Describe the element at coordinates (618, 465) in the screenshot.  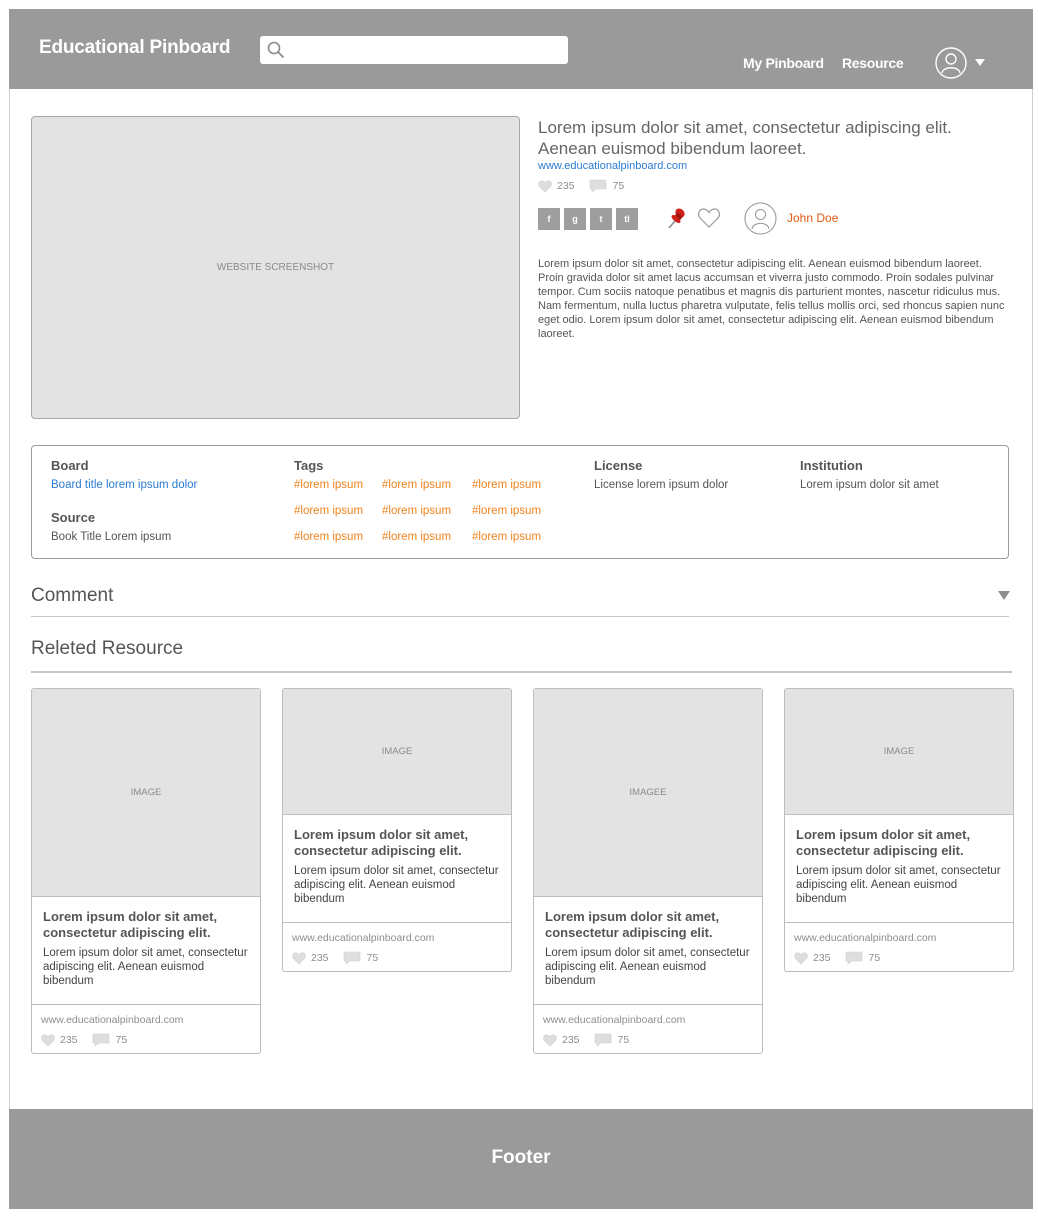
I see `license-label: License` at that location.